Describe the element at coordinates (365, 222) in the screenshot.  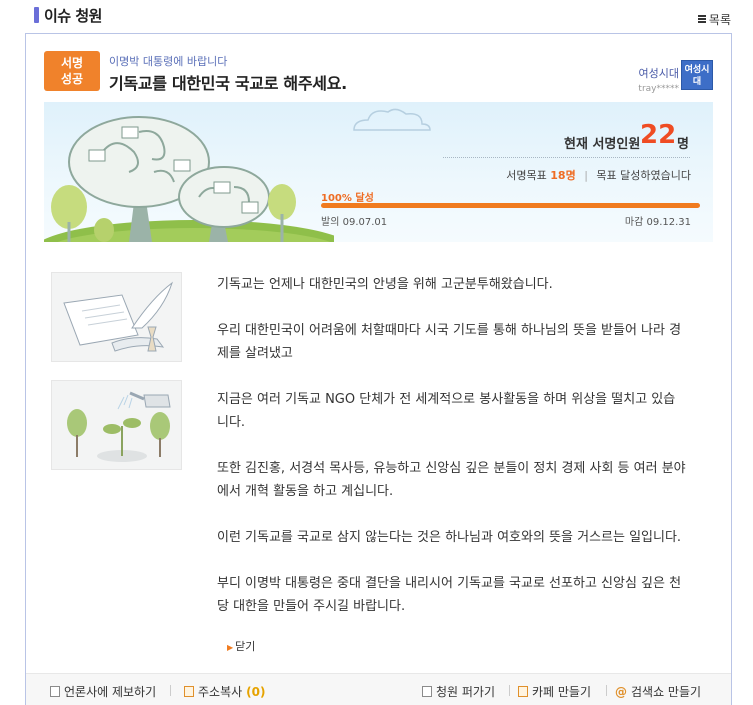
I see `start-date-value: 09.07.01` at that location.